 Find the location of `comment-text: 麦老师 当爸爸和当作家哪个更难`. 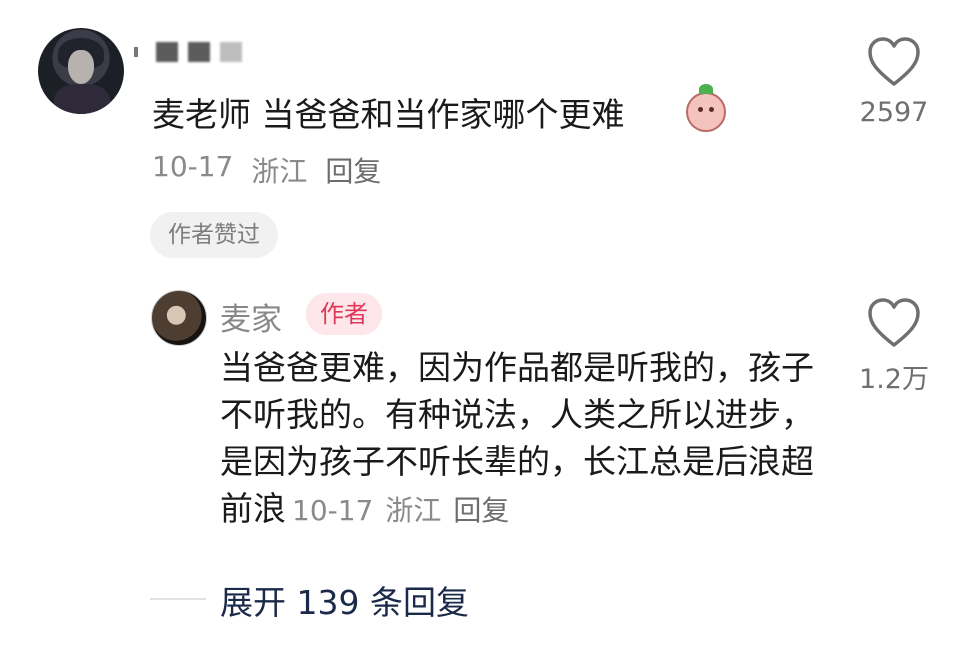

comment-text: 麦老师 当爸爸和当作家哪个更难 is located at coordinates (388, 114).